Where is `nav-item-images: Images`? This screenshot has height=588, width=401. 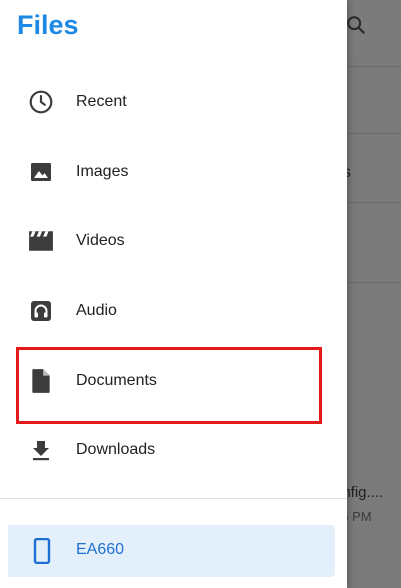
nav-item-images: Images is located at coordinates (173, 172).